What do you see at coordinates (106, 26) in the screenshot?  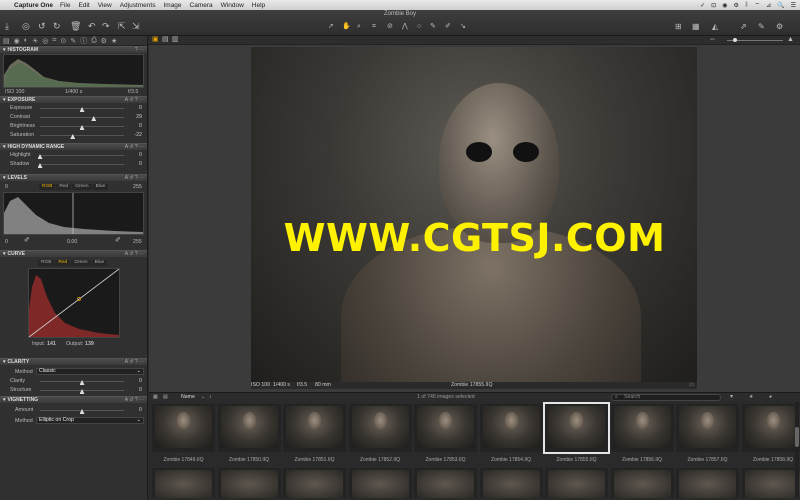 I see `redo-icon: ↷` at bounding box center [106, 26].